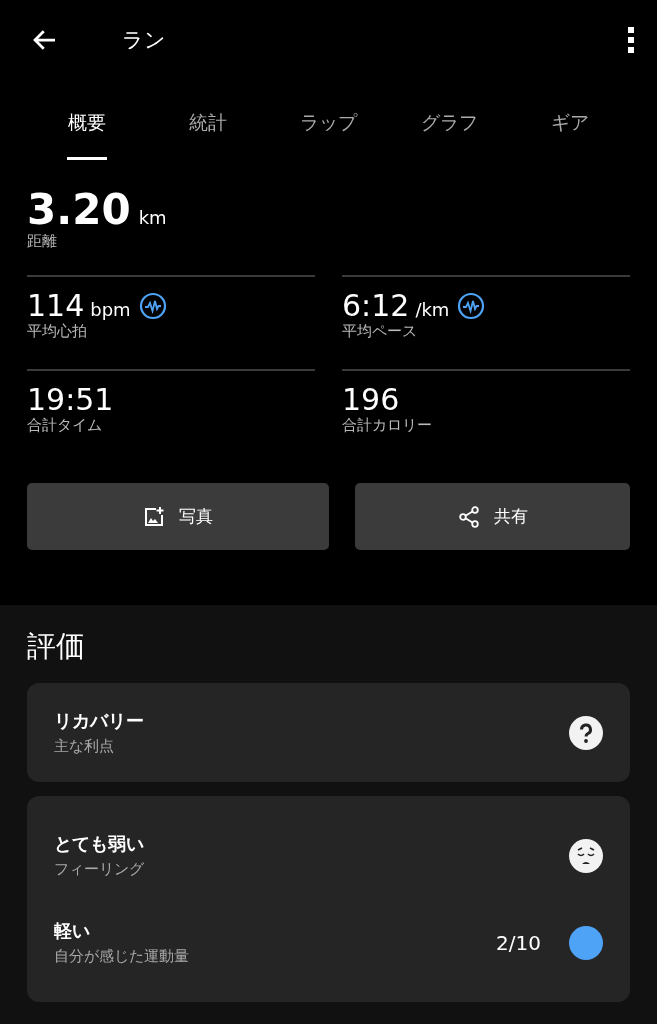 This screenshot has width=657, height=1024. What do you see at coordinates (84, 746) in the screenshot?
I see `rating-label: 主な利点` at bounding box center [84, 746].